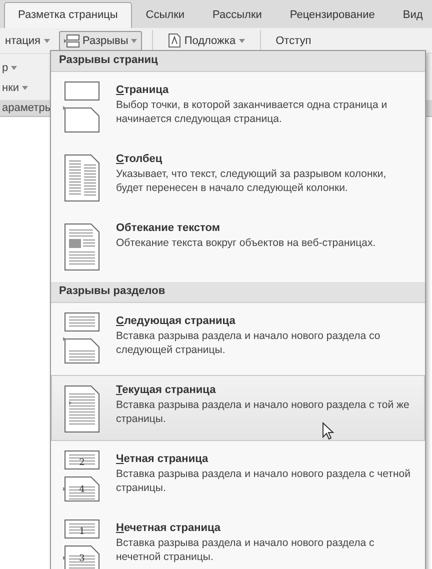 The image size is (432, 569). I want to click on item-title: Текущая страница, so click(166, 390).